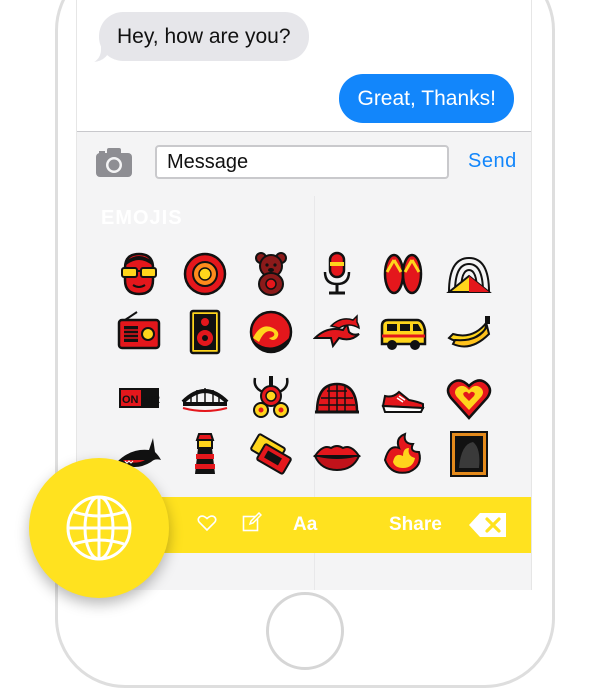 This screenshot has height=693, width=598. What do you see at coordinates (403, 332) in the screenshot?
I see `van` at bounding box center [403, 332].